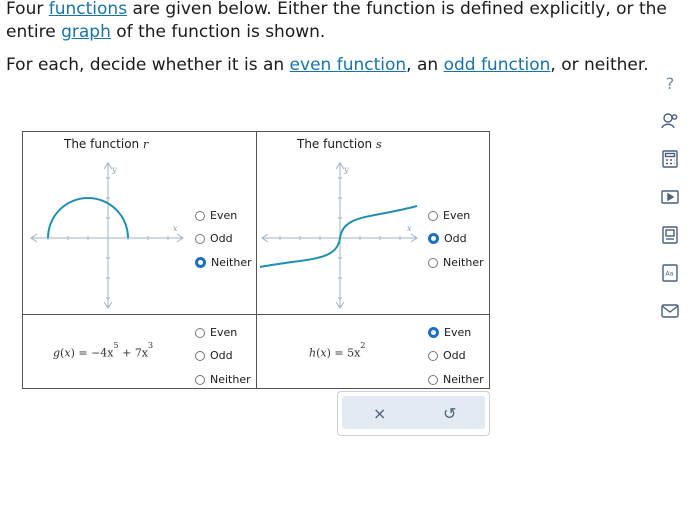 The height and width of the screenshot is (526, 700). I want to click on function-name: s, so click(378, 144).